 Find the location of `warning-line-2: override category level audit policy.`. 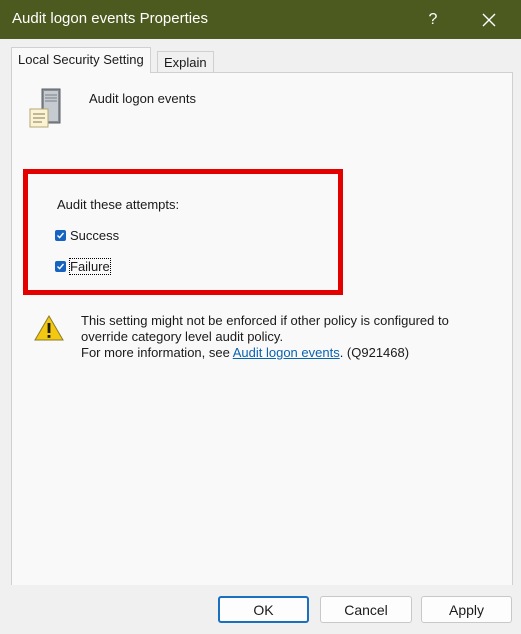

warning-line-2: override category level audit policy. is located at coordinates (182, 336).